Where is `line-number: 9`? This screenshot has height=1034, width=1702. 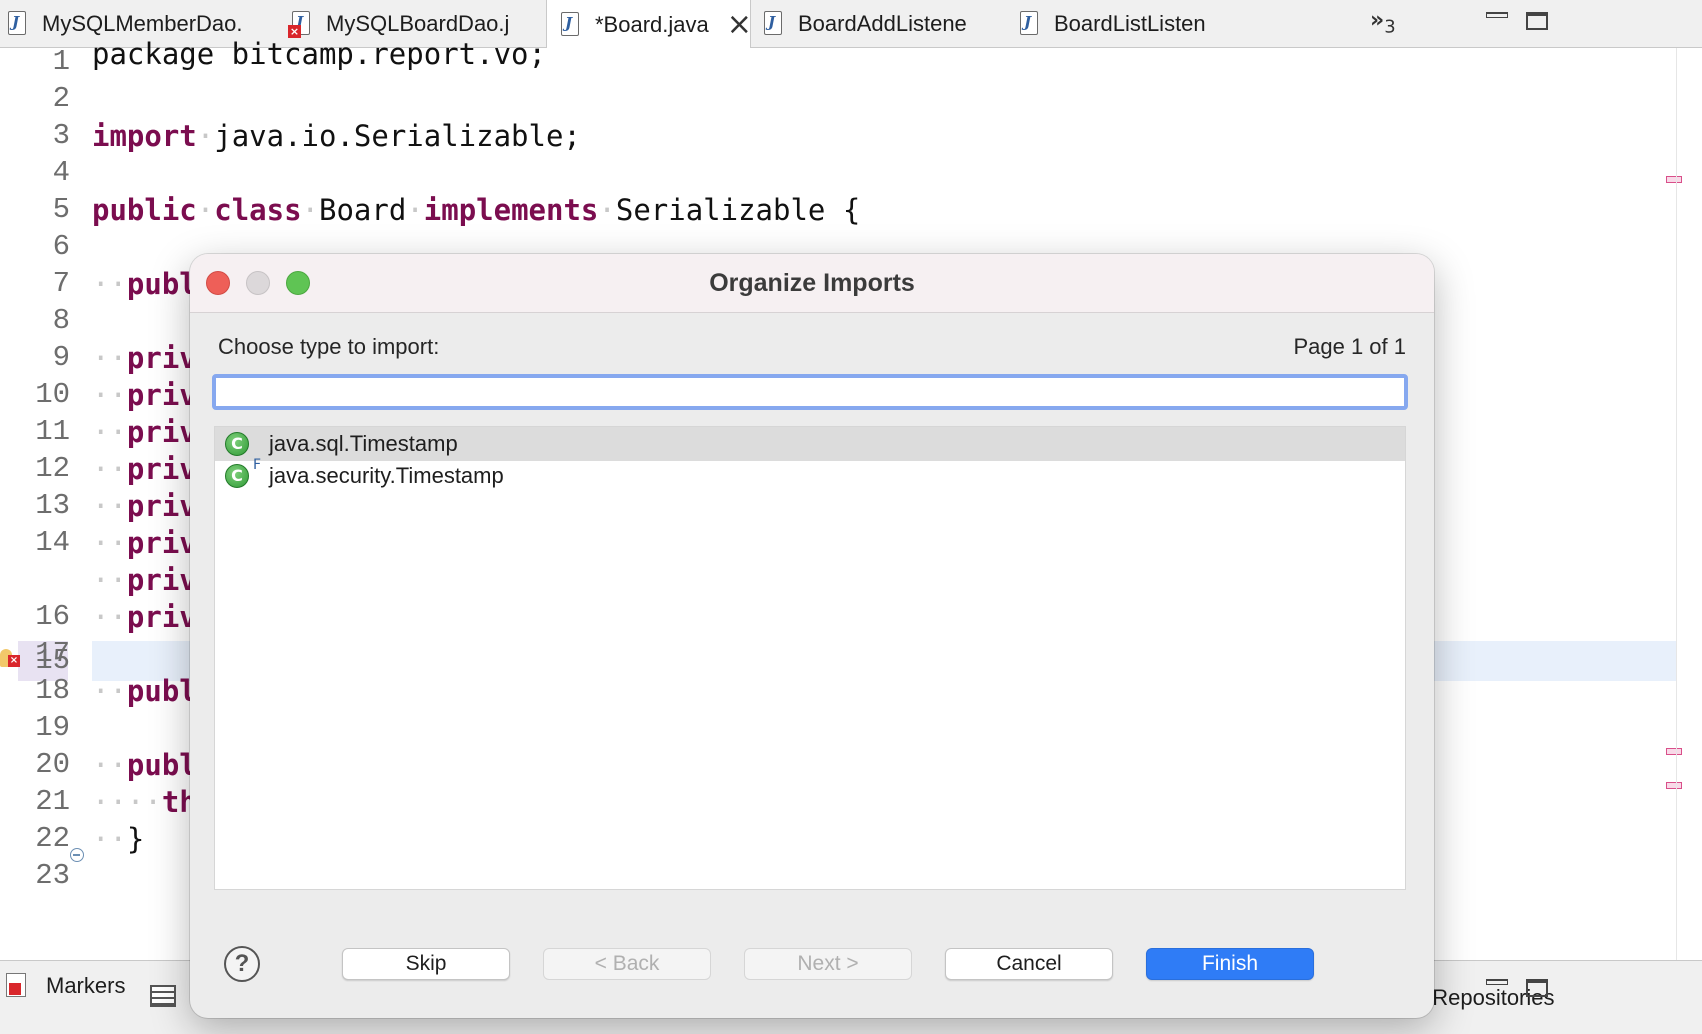
line-number: 9 is located at coordinates (61, 357).